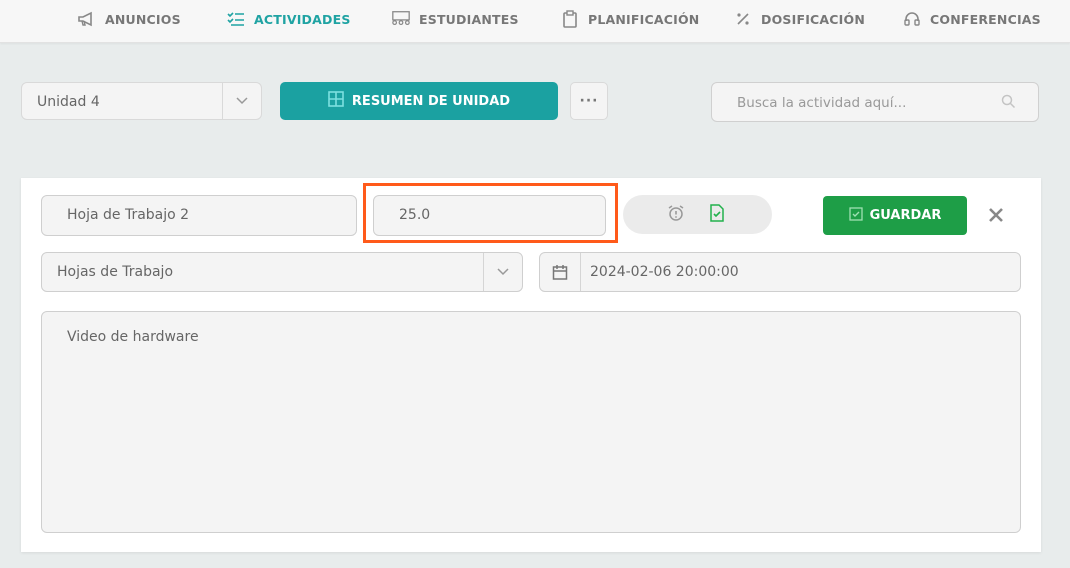 The image size is (1070, 568). What do you see at coordinates (743, 19) in the screenshot?
I see `percent-icon` at bounding box center [743, 19].